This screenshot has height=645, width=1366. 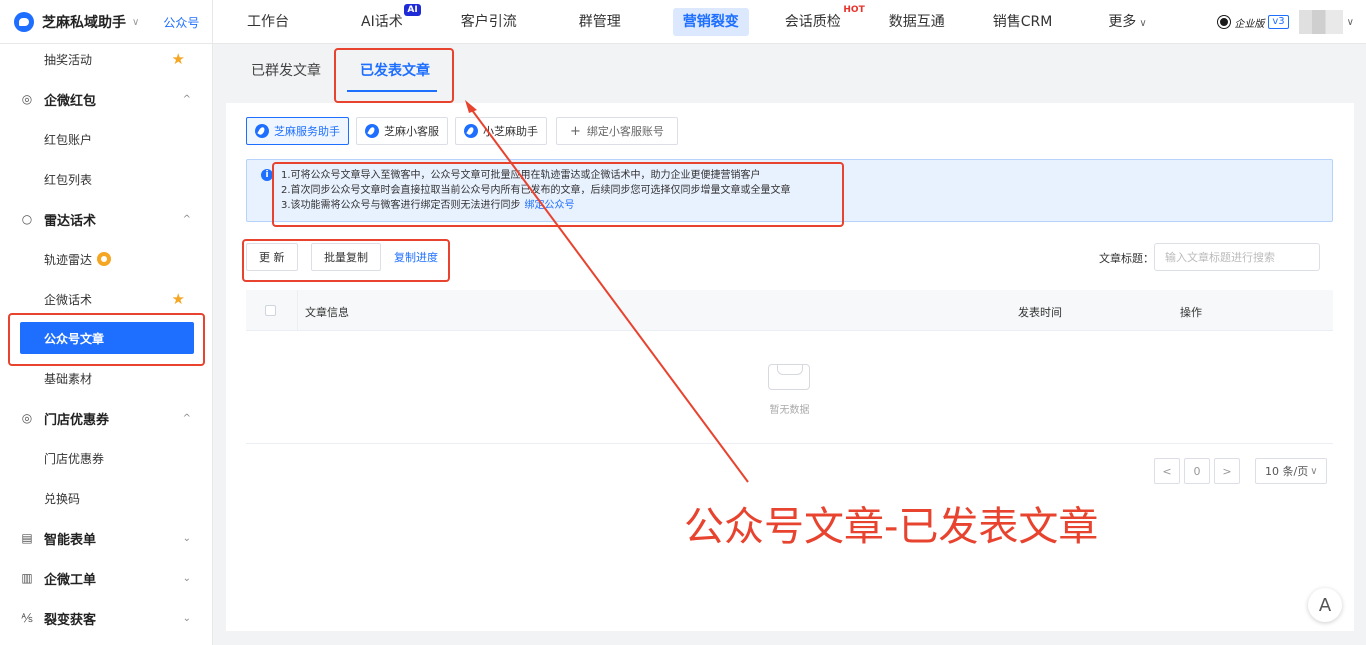 I want to click on annotation-caption: 公众号文章-已发表文章, so click(x=891, y=527).